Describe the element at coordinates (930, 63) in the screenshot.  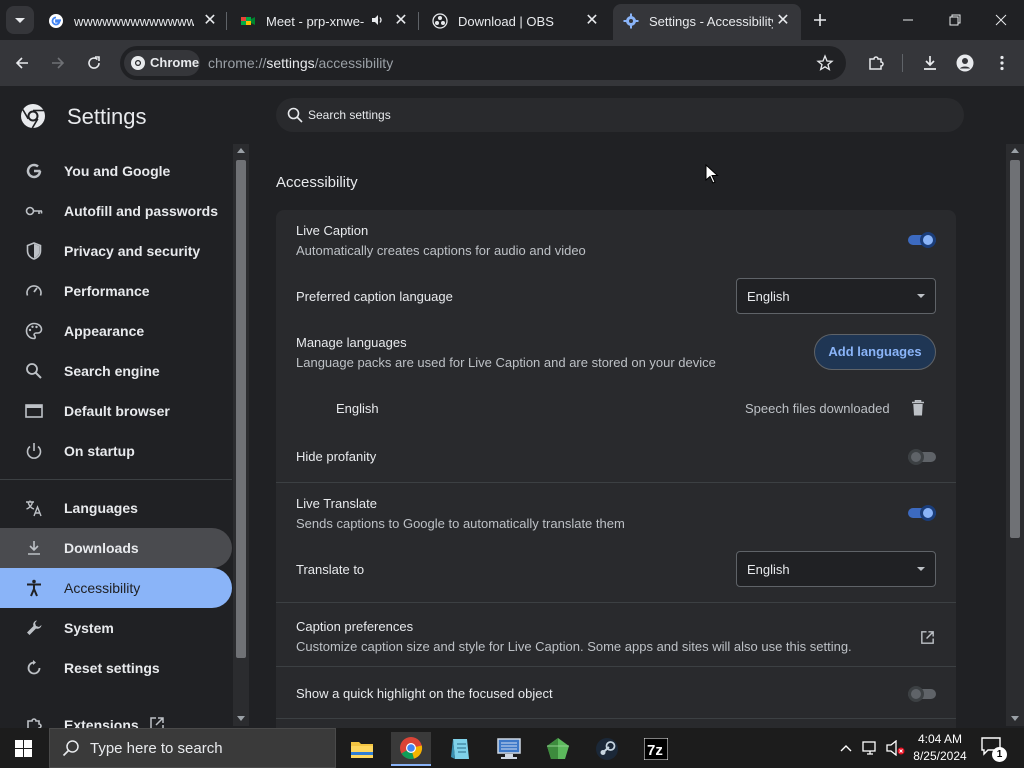
I see `download-icon` at that location.